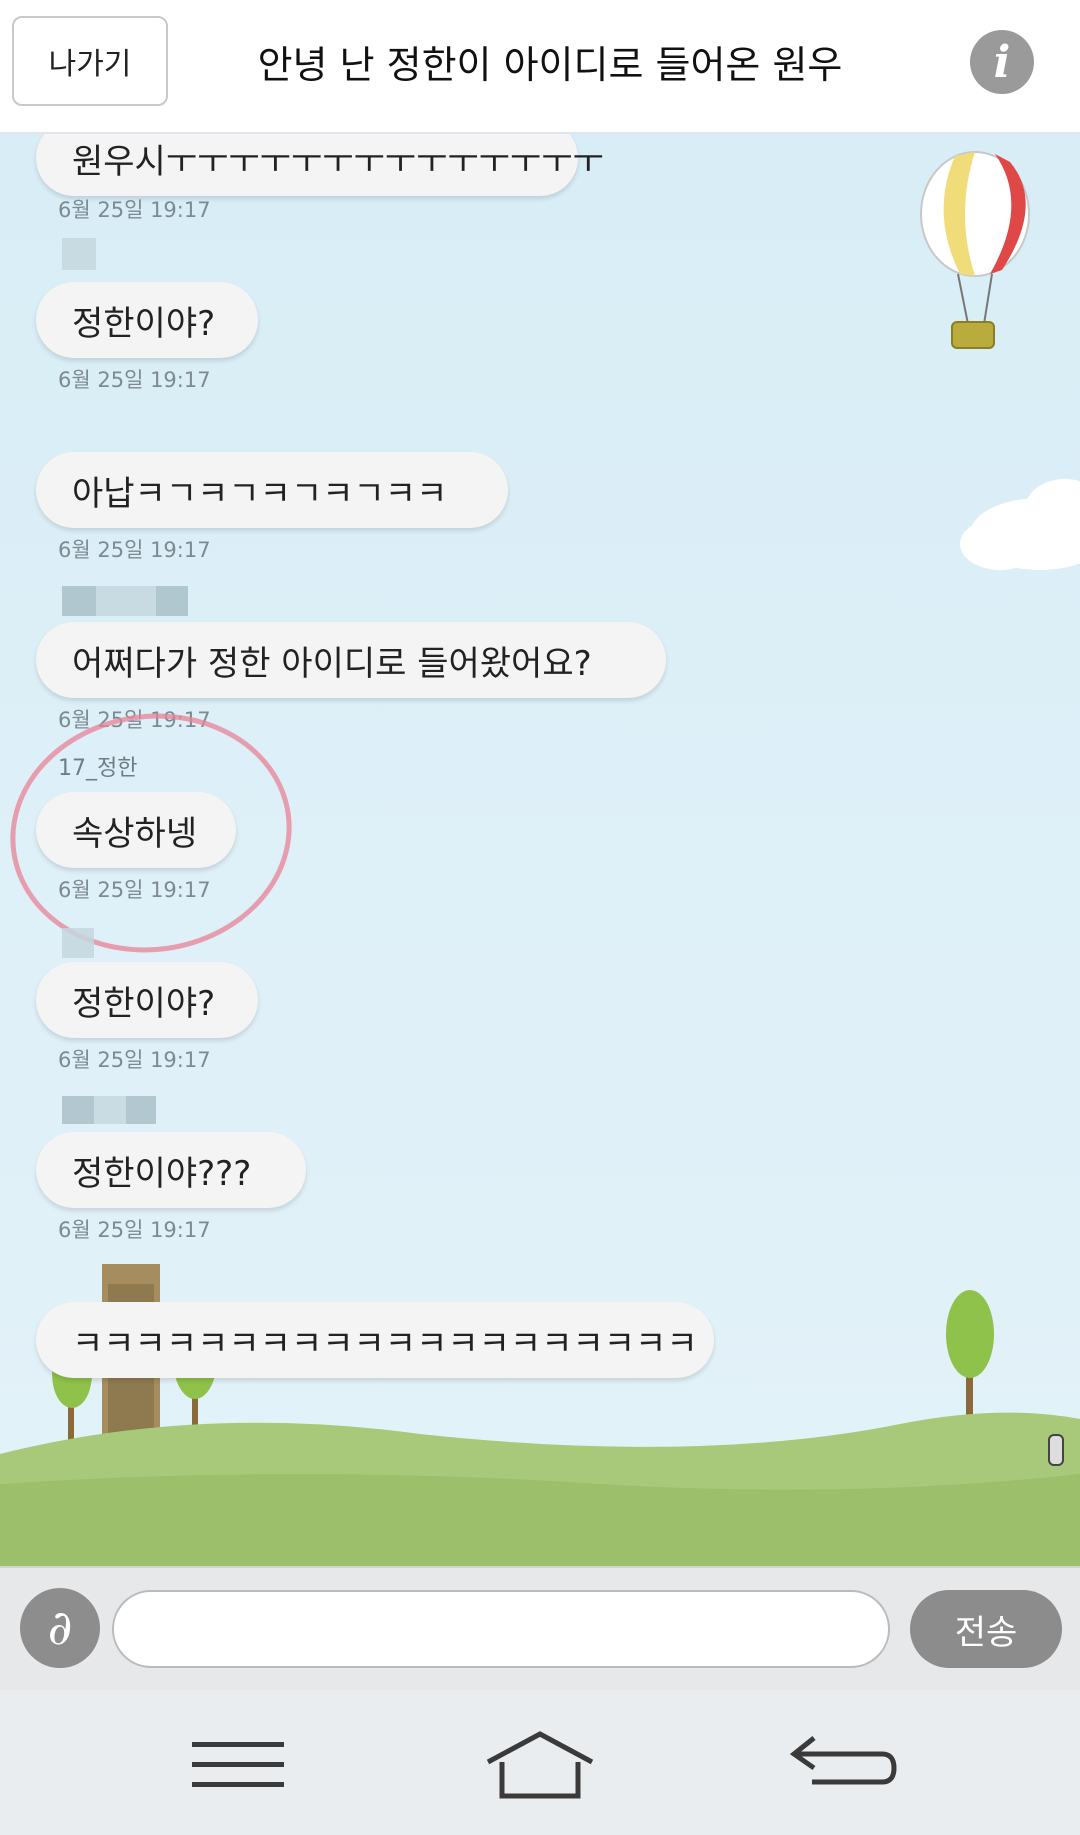  I want to click on hot-air-balloon-icon, so click(975, 250).